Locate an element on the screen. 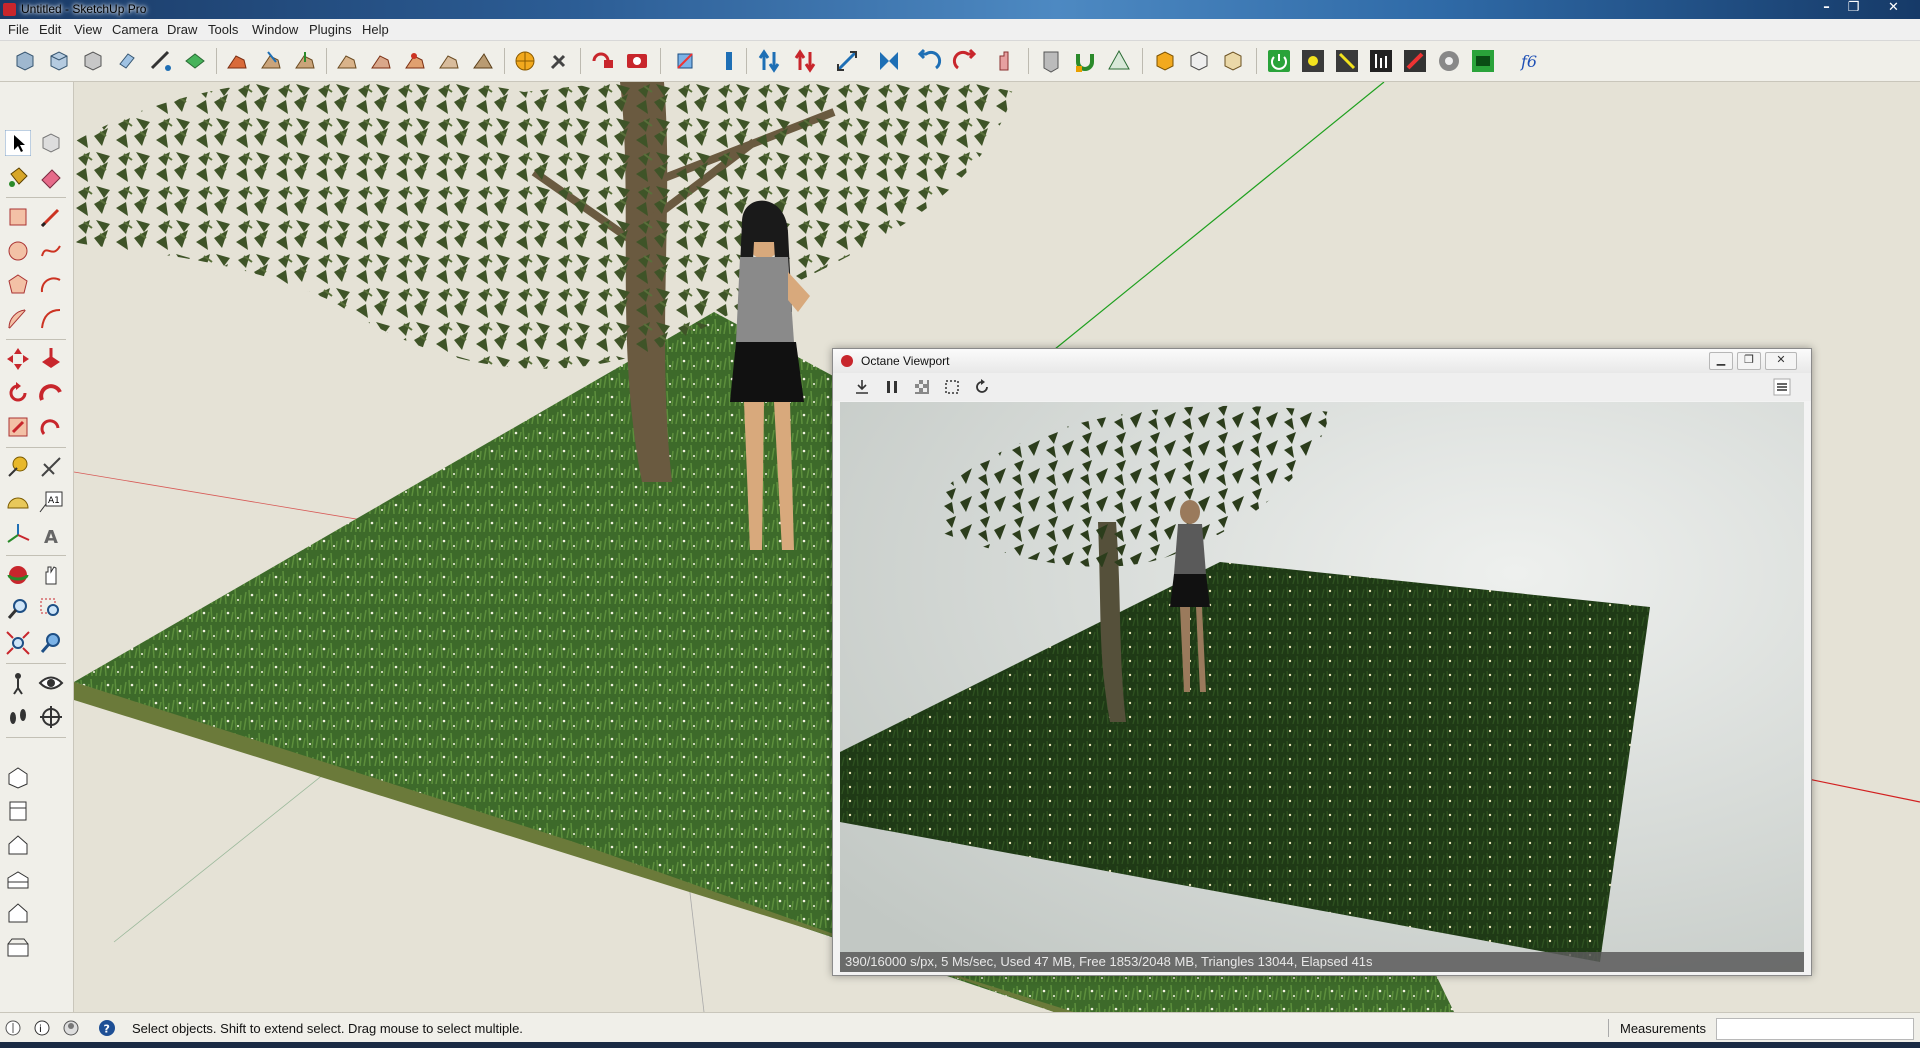  scale-tool-icon is located at coordinates (18, 427).